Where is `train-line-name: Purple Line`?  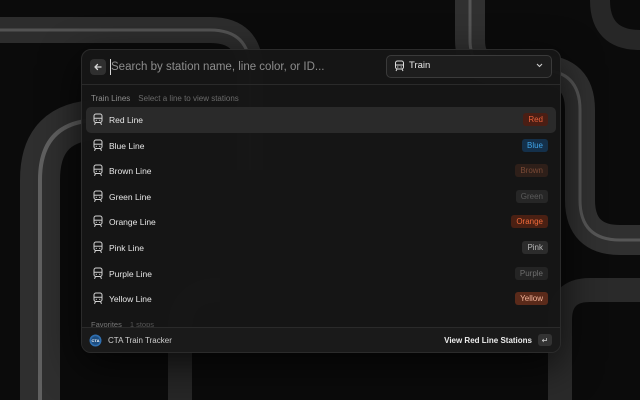
train-line-name: Purple Line is located at coordinates (131, 273).